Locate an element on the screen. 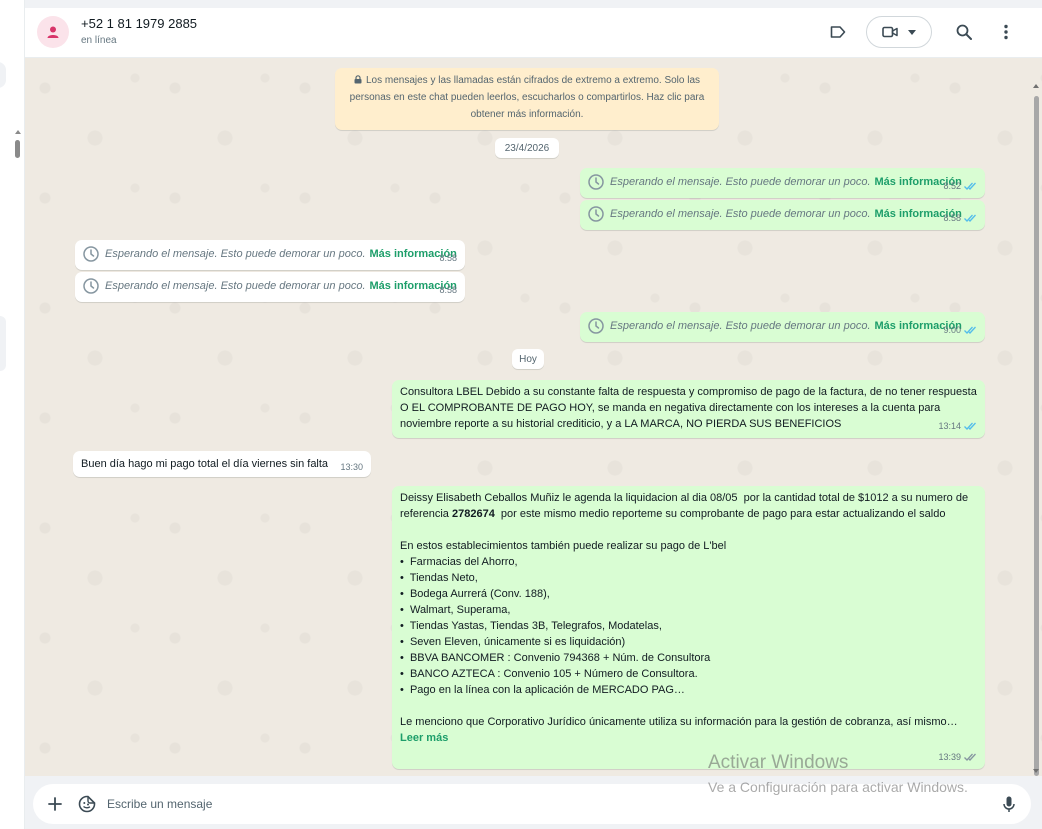 This screenshot has width=1042, height=829. contact-info: +52 1 81 1979 2885 en línea is located at coordinates (139, 31).